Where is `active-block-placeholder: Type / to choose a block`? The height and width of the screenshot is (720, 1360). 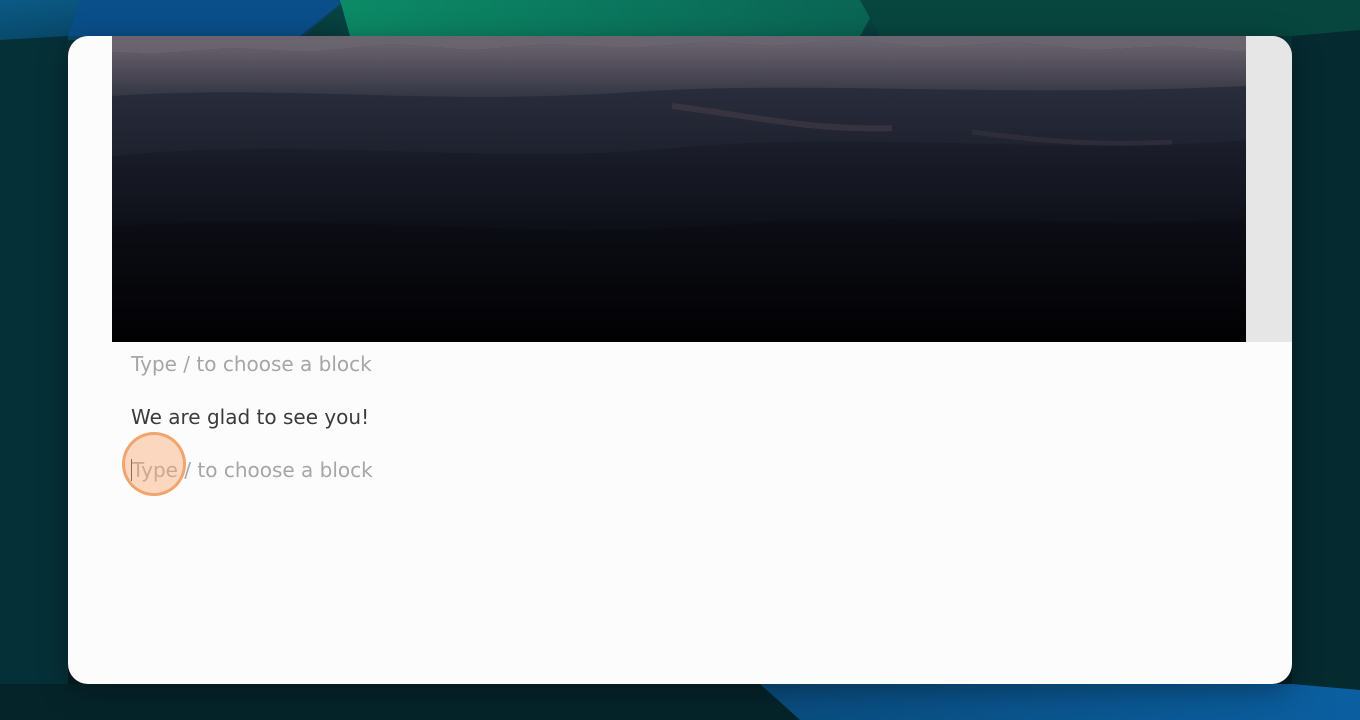
active-block-placeholder: Type / to choose a block is located at coordinates (252, 470).